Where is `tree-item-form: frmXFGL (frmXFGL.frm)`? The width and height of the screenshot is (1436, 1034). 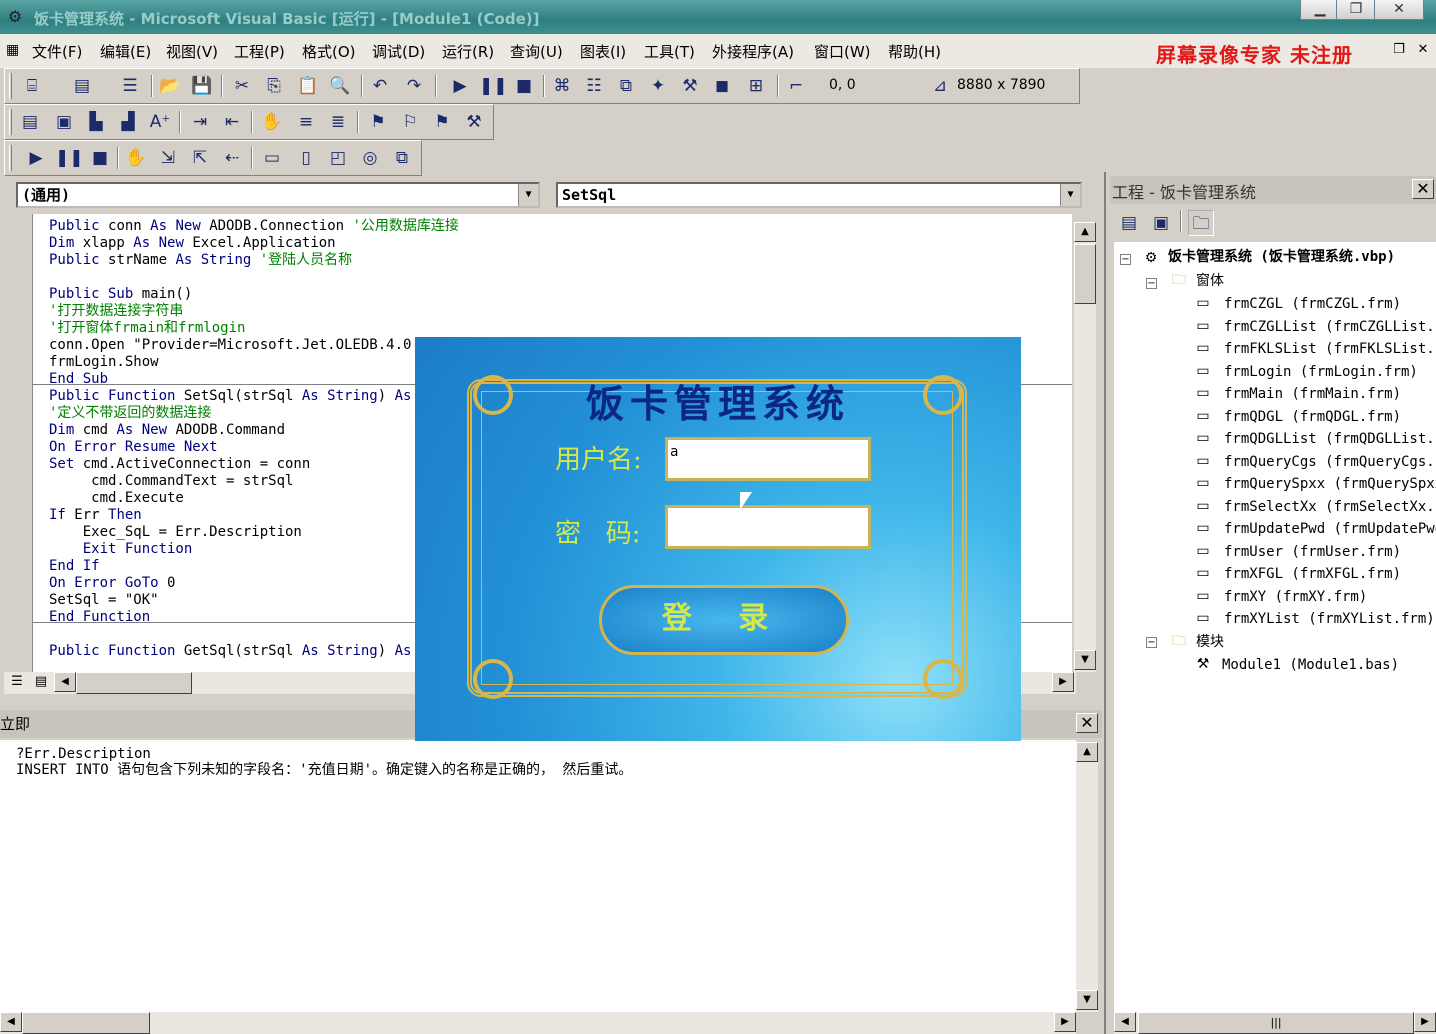
tree-item-form: frmXFGL (frmXFGL.frm) is located at coordinates (1312, 574).